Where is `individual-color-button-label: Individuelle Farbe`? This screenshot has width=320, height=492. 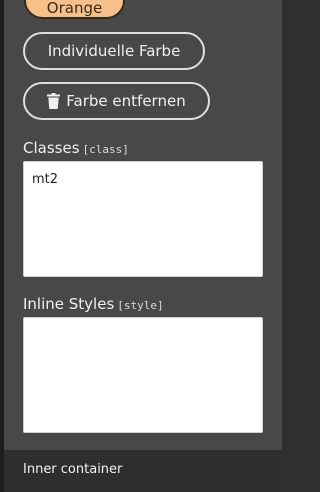 individual-color-button-label: Individuelle Farbe is located at coordinates (114, 51).